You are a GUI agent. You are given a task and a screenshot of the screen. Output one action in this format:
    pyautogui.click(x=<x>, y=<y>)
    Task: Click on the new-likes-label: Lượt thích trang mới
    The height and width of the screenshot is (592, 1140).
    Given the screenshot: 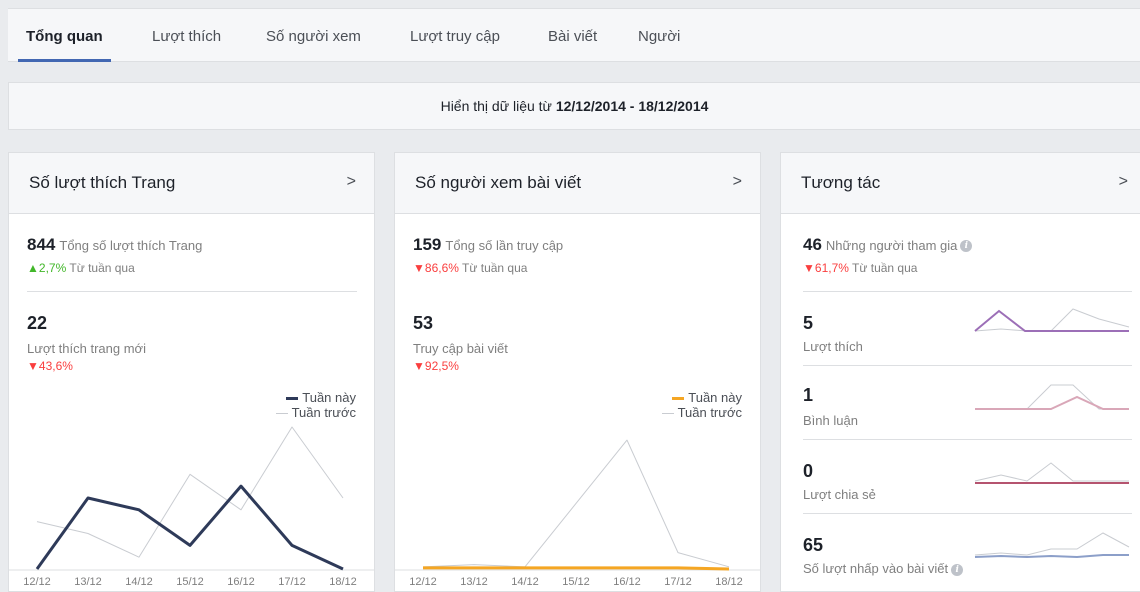 What is the action you would take?
    pyautogui.click(x=86, y=348)
    